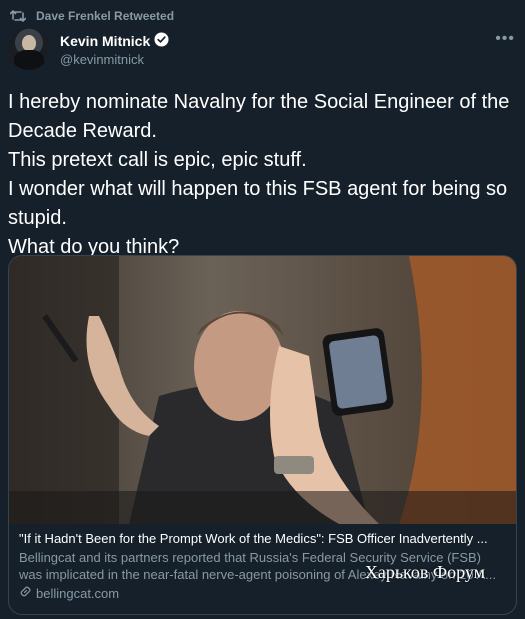  What do you see at coordinates (424, 572) in the screenshot?
I see `watermark: Харьков Форум` at bounding box center [424, 572].